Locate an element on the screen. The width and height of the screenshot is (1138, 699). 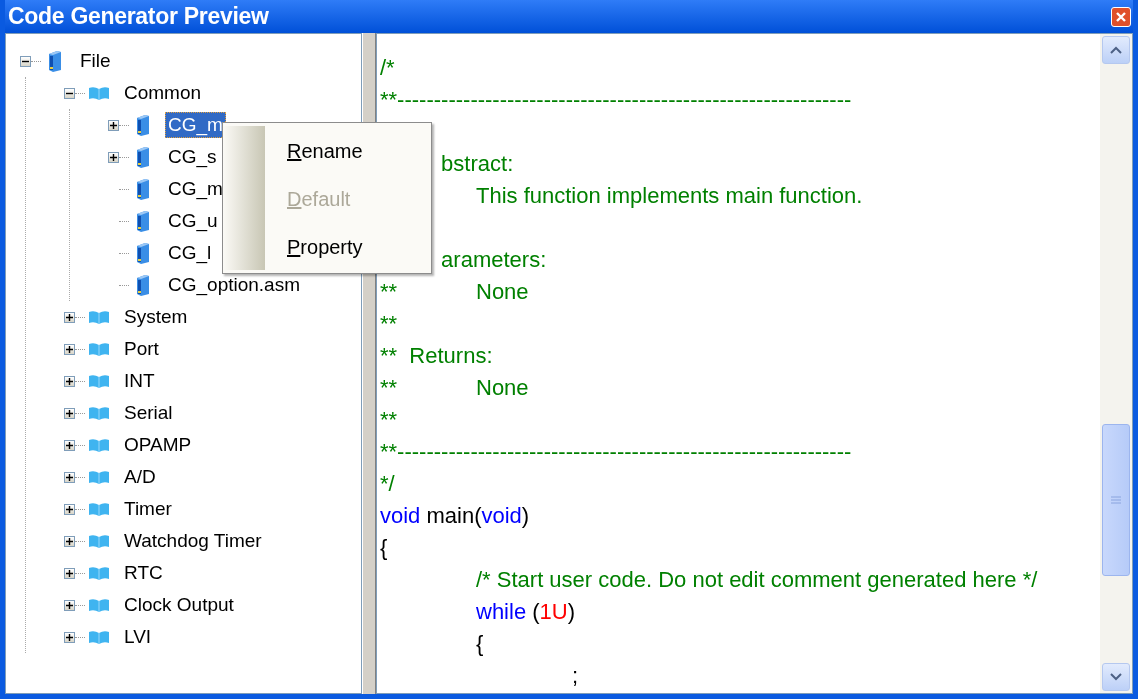
vertical-scrollbar is located at coordinates (1116, 363).